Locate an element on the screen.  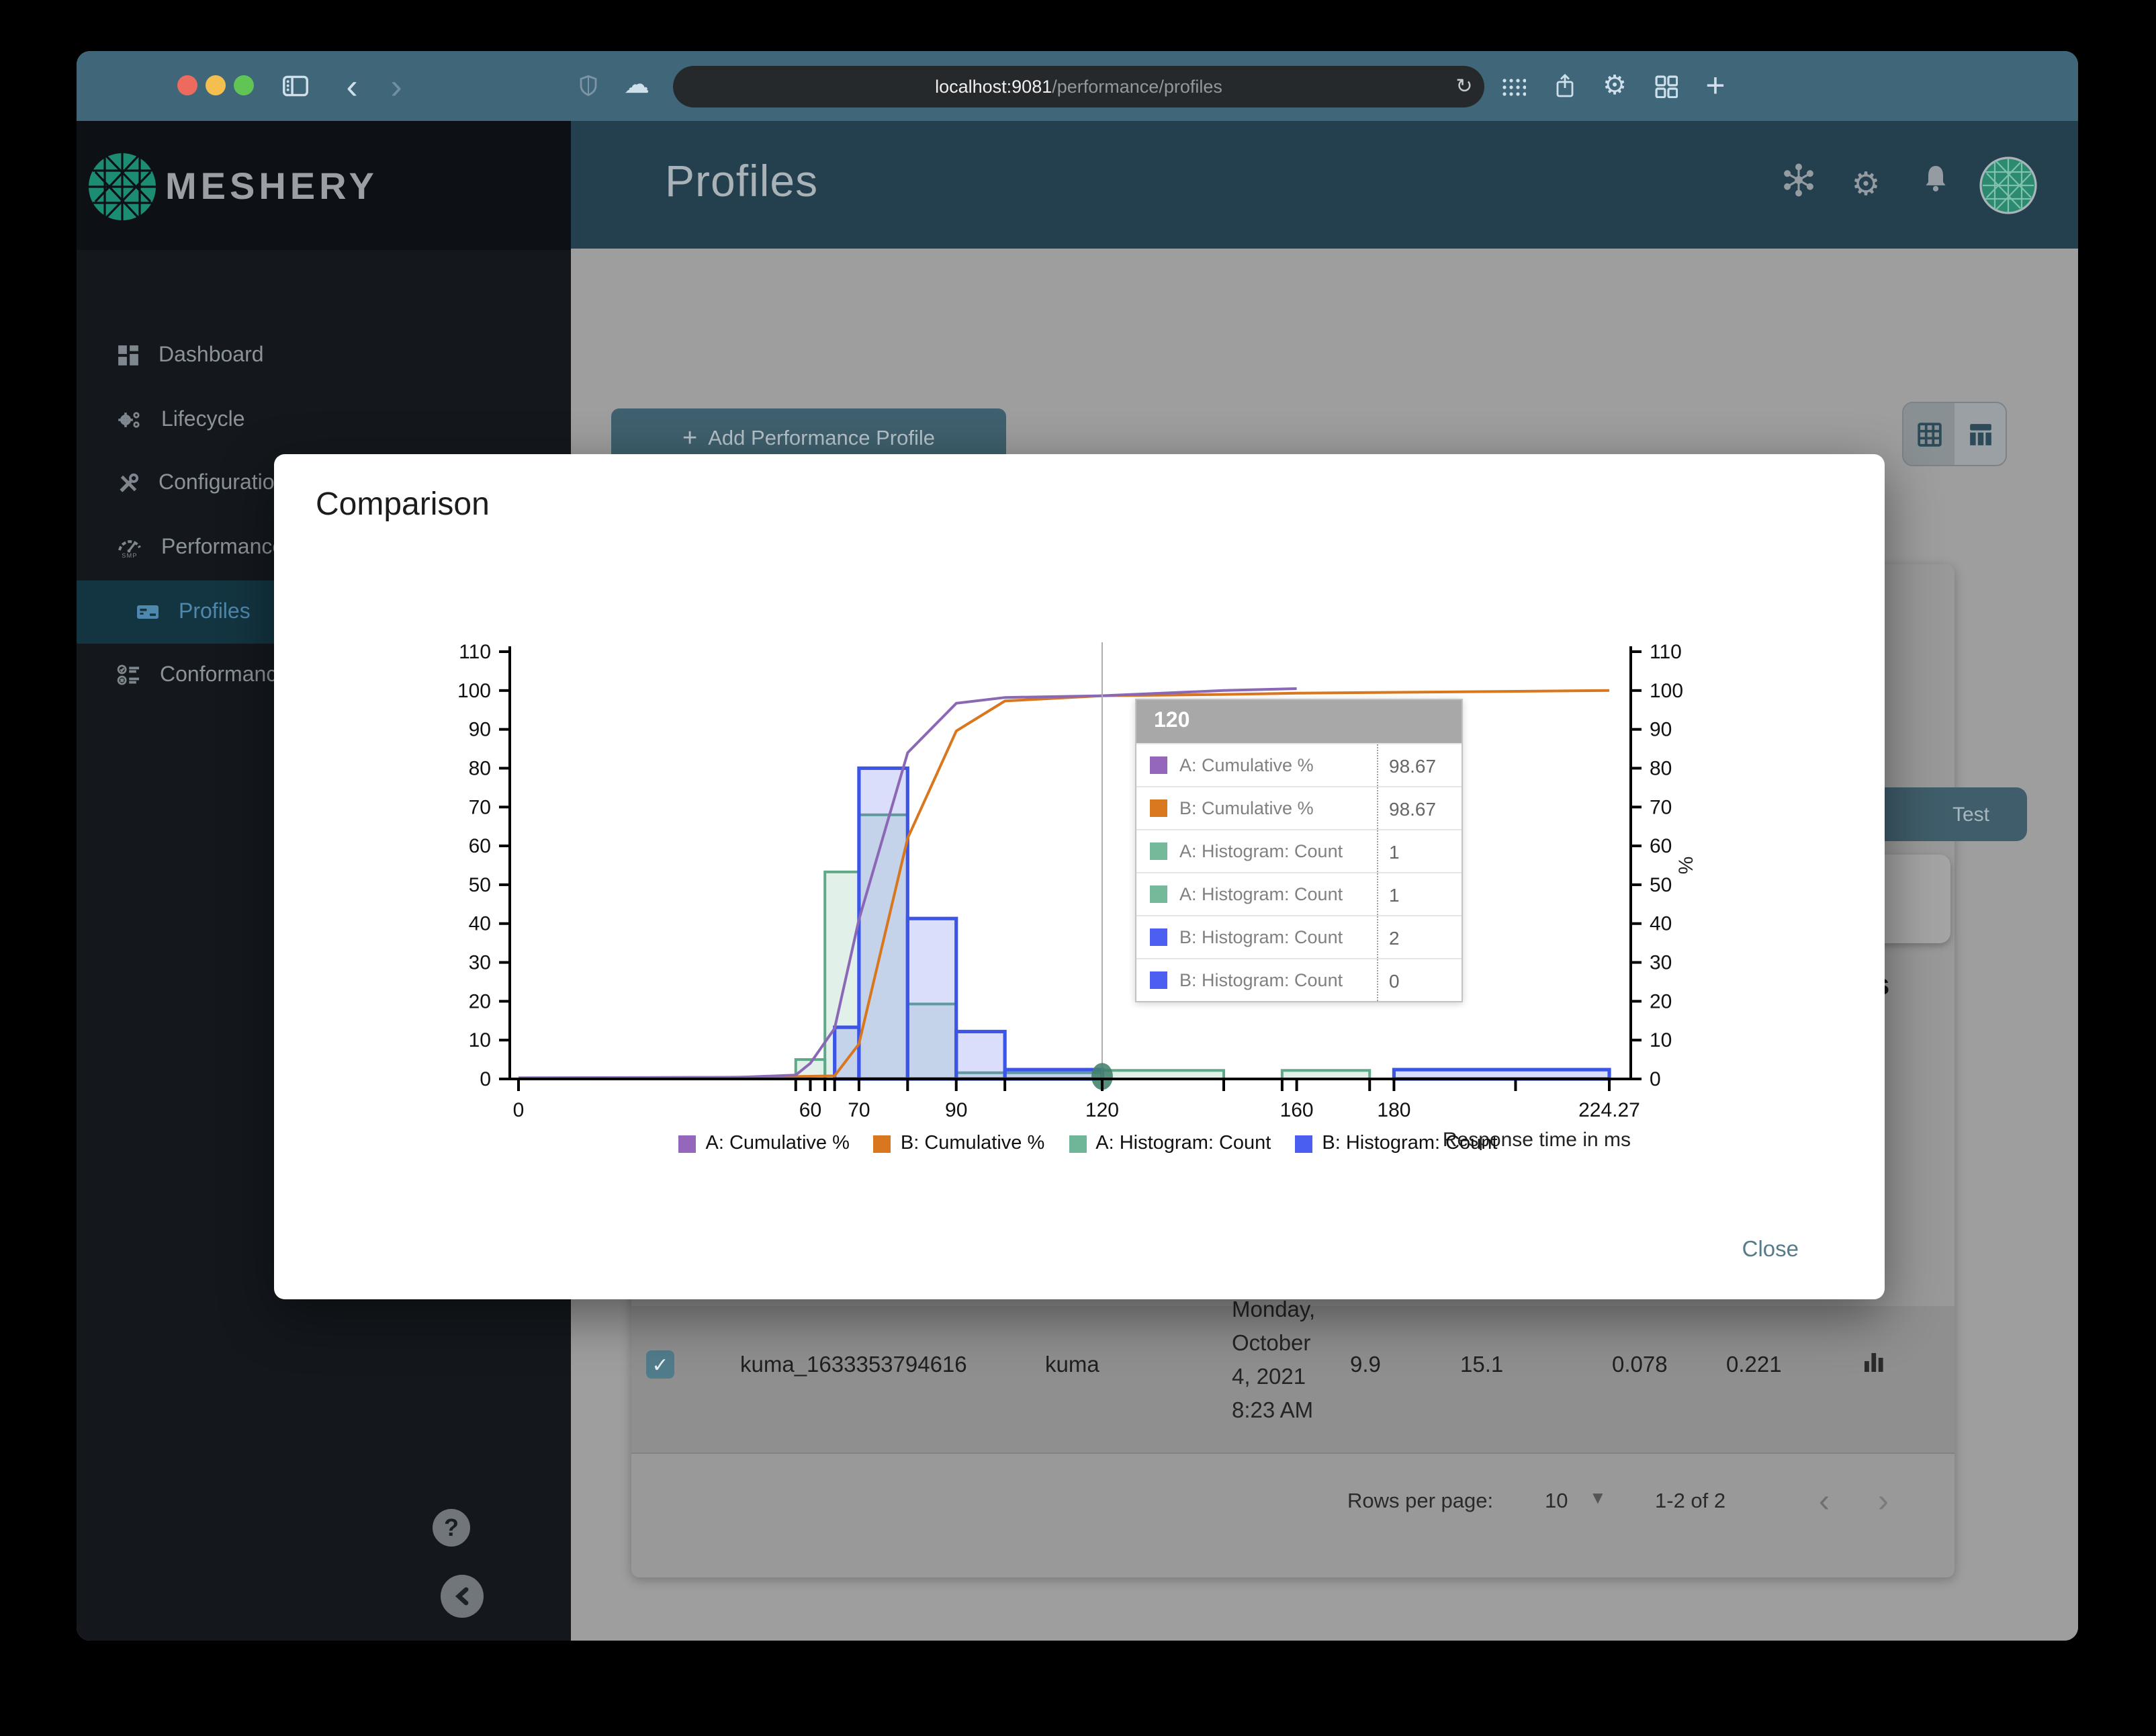
svg-text: SMP is located at coordinates (130, 556).